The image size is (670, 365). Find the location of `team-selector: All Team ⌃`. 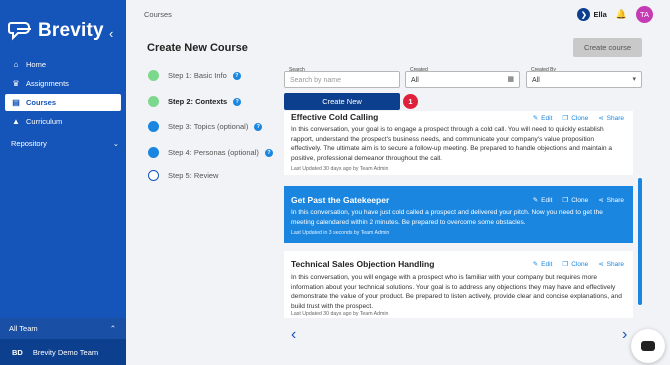

team-selector: All Team ⌃ is located at coordinates (63, 328).